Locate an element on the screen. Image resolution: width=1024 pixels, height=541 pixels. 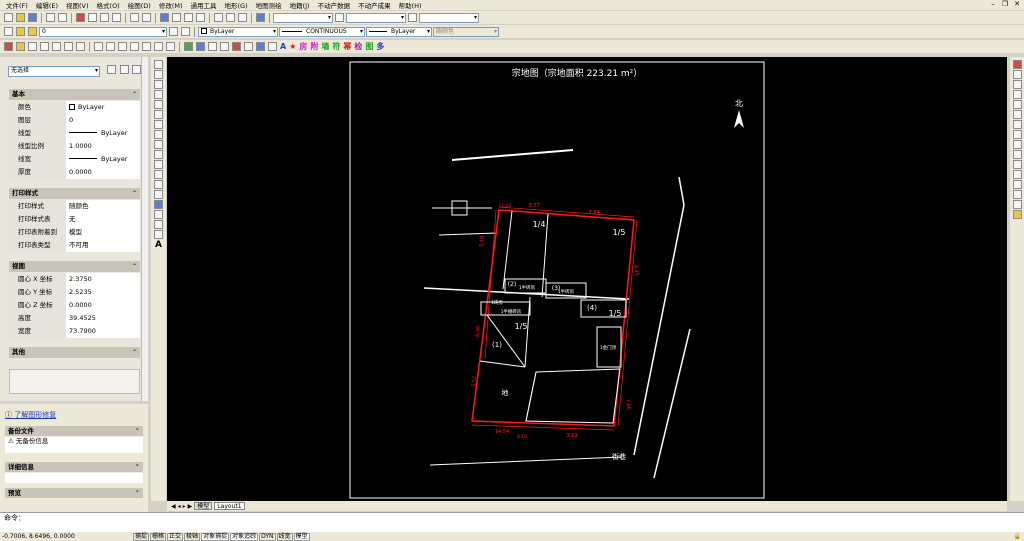
quick-select-icon is located at coordinates (136, 69).